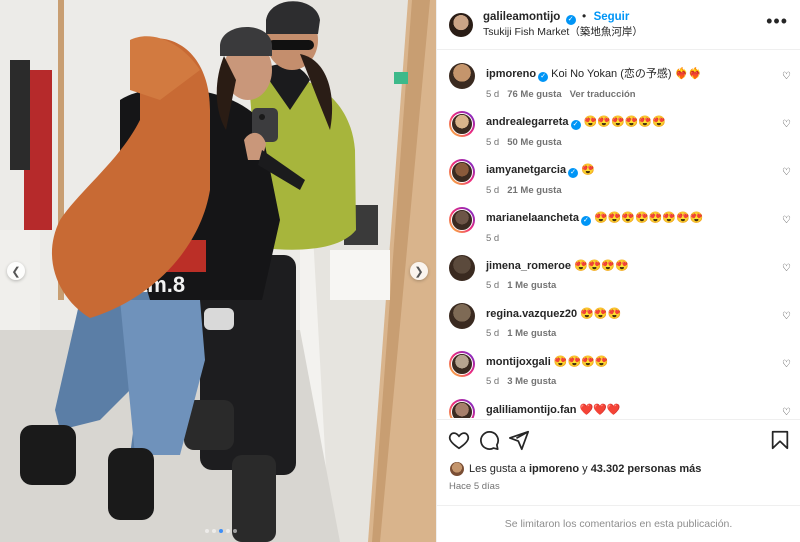  I want to click on heart-icon, so click(459, 440).